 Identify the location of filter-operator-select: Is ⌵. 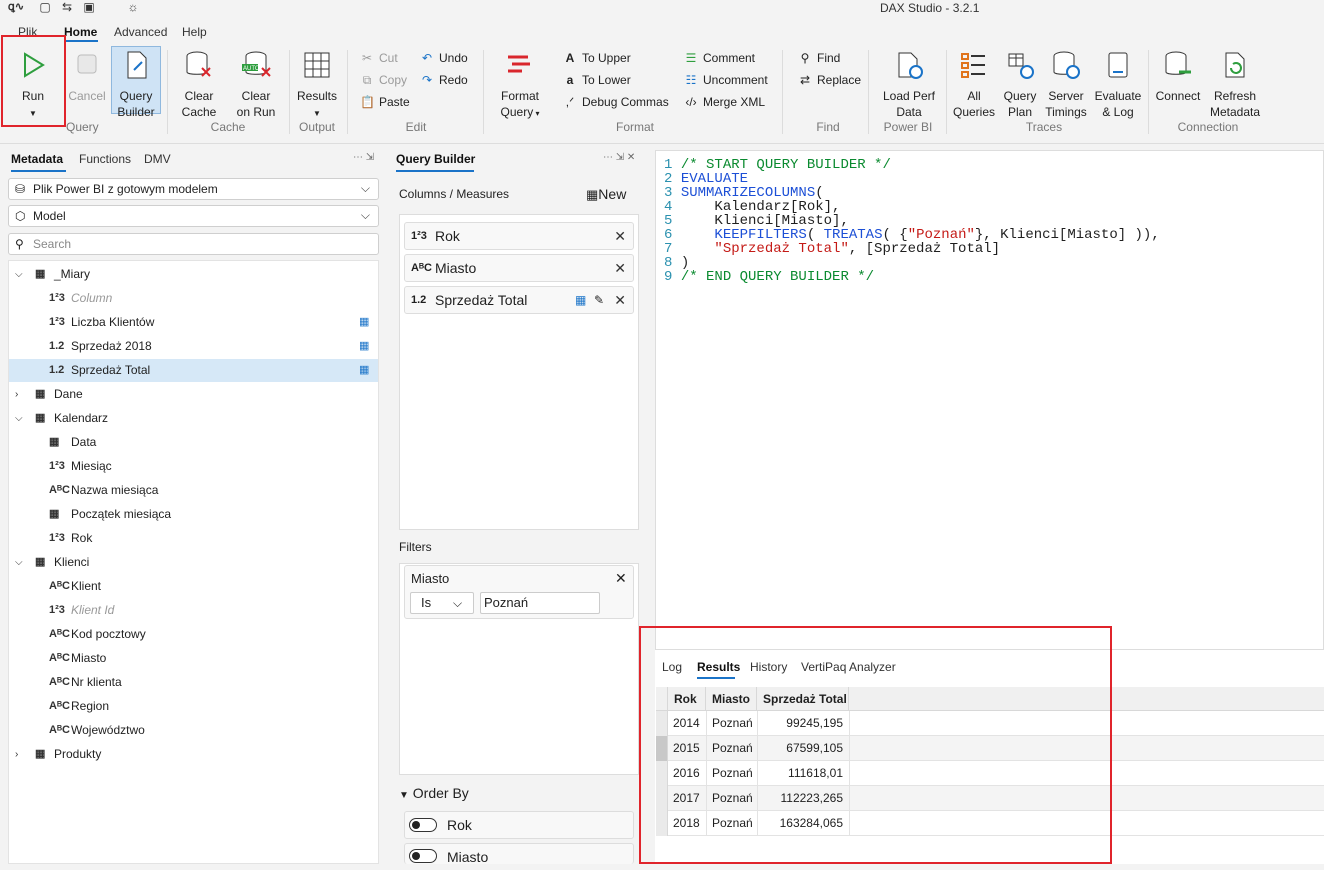
(442, 603).